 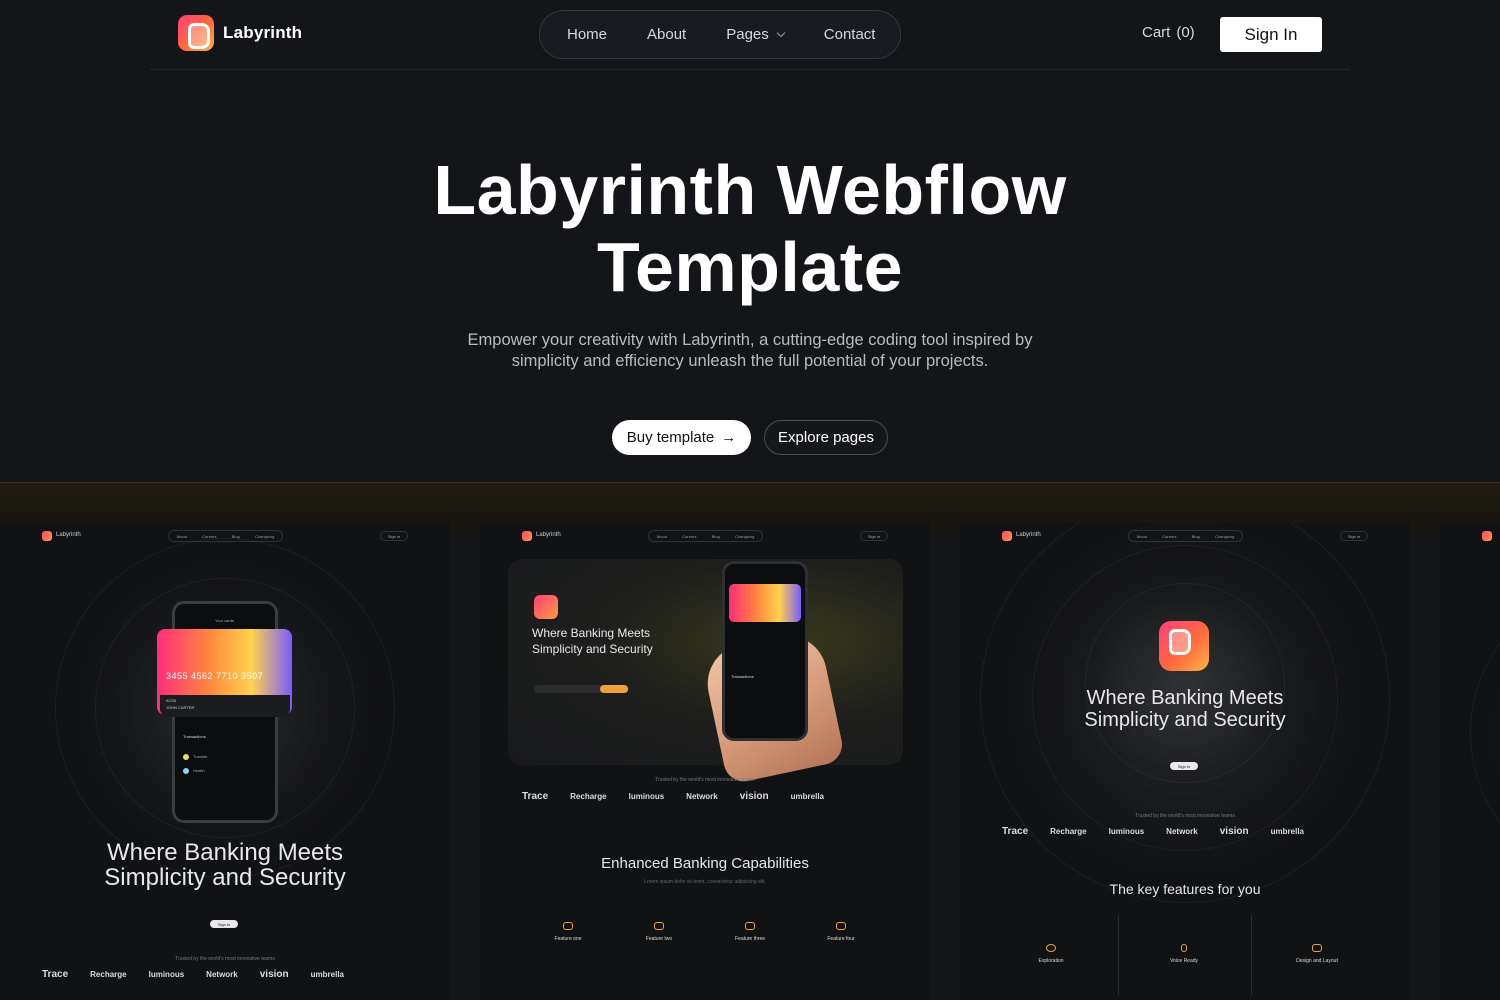 What do you see at coordinates (670, 437) in the screenshot?
I see `buy-template-label: Buy template` at bounding box center [670, 437].